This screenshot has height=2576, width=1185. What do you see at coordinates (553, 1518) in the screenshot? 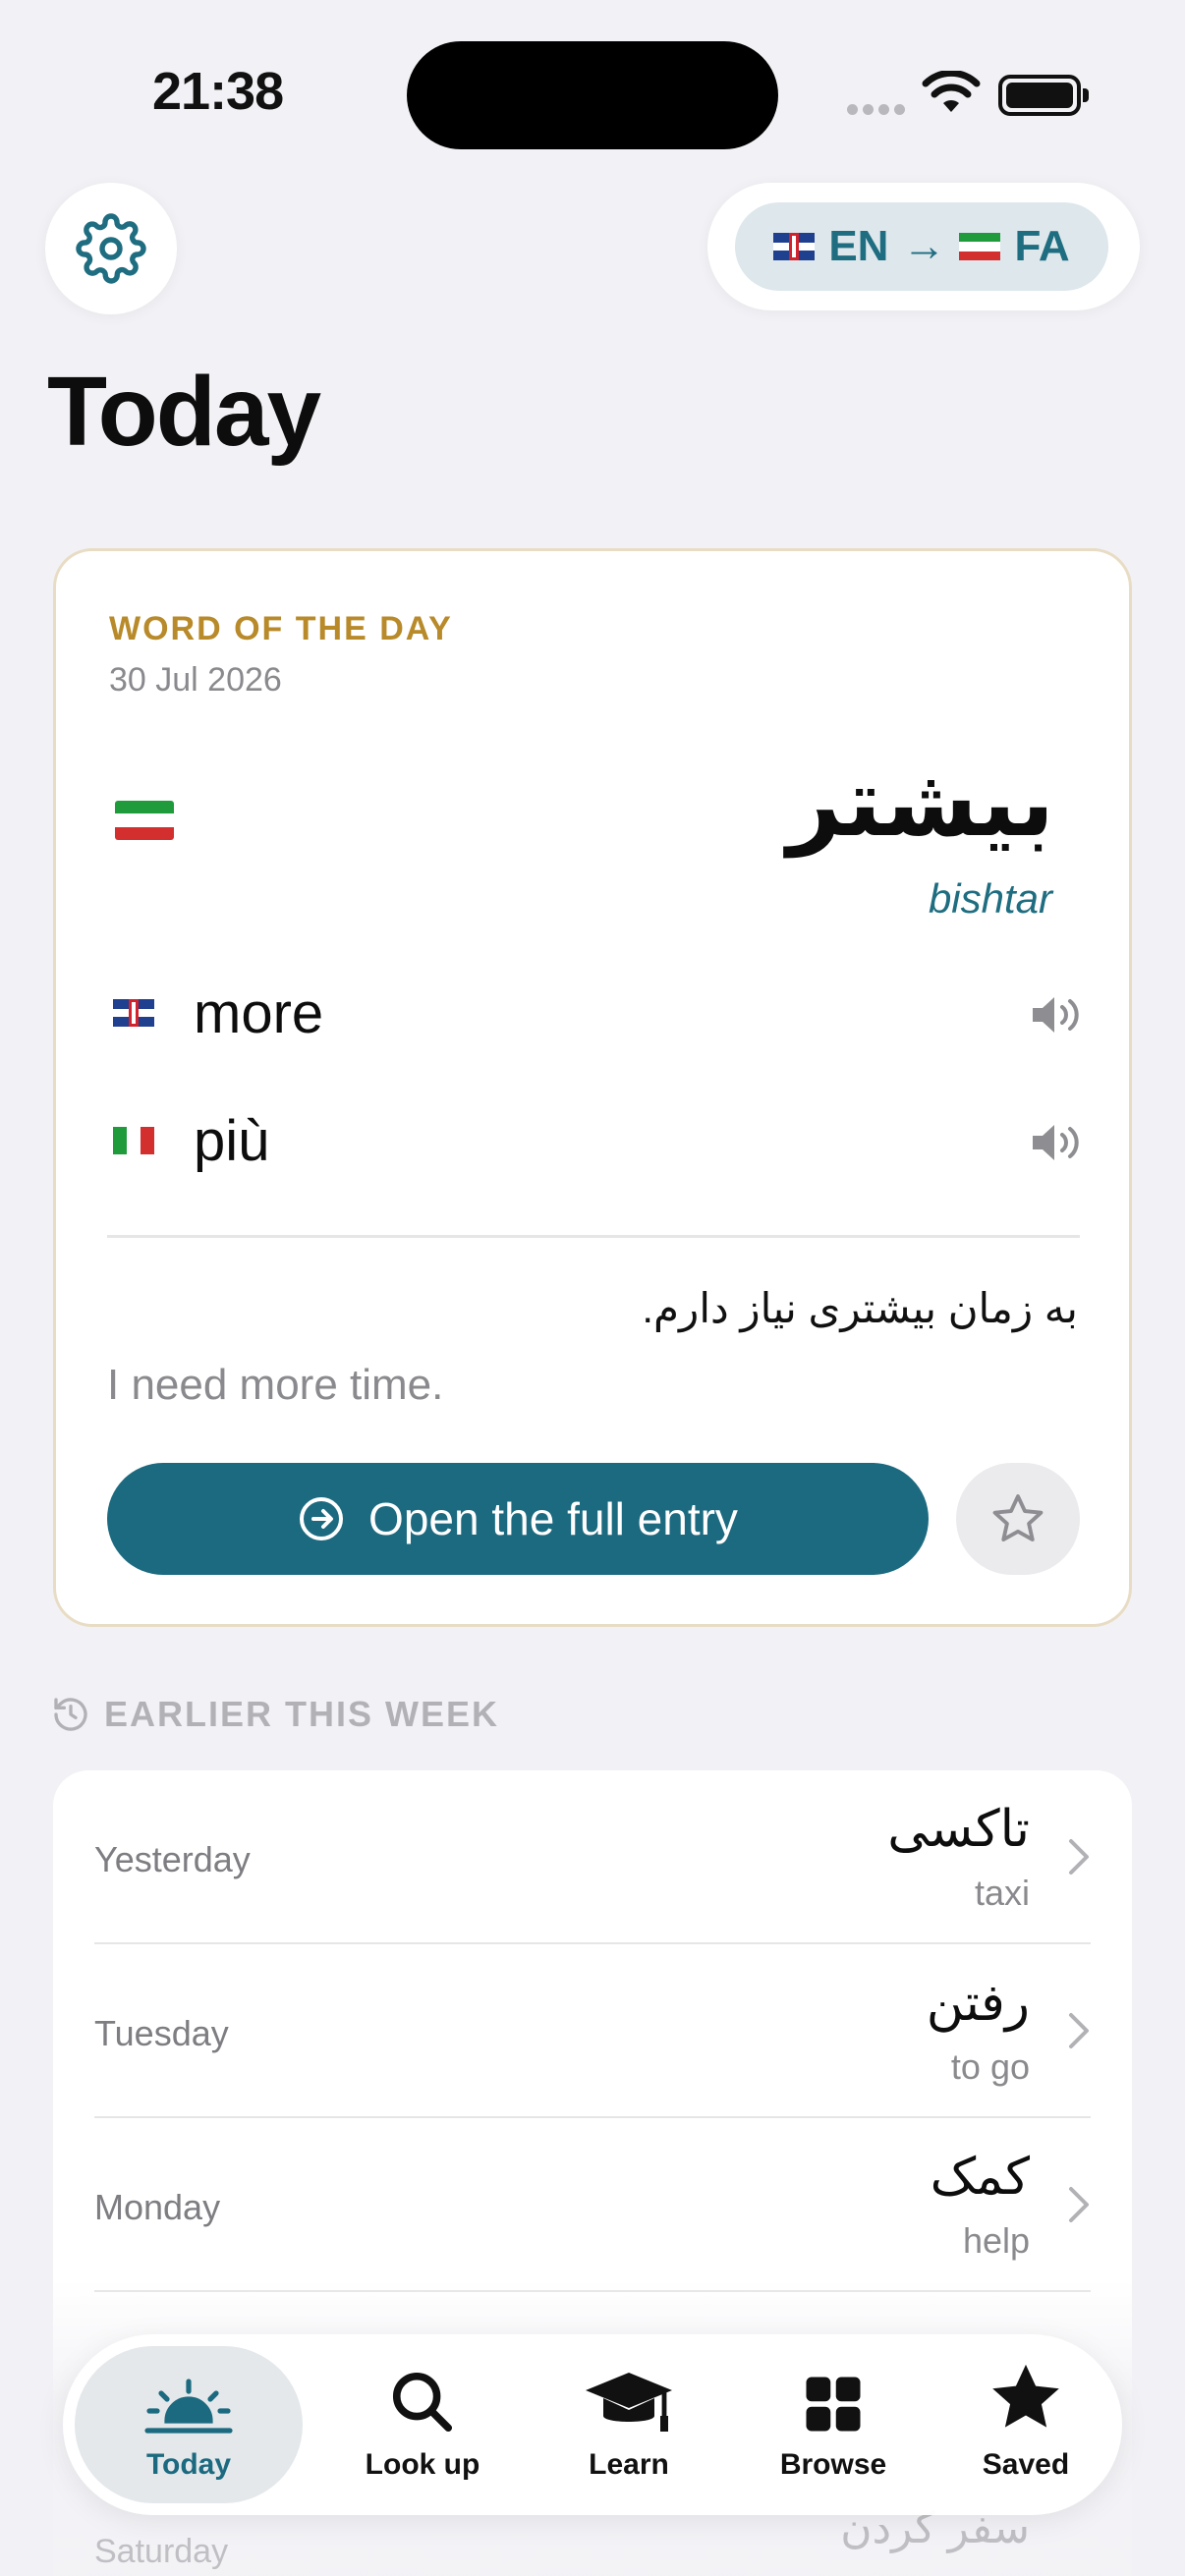
I see `open-full-entry-label: Open the full entry` at bounding box center [553, 1518].